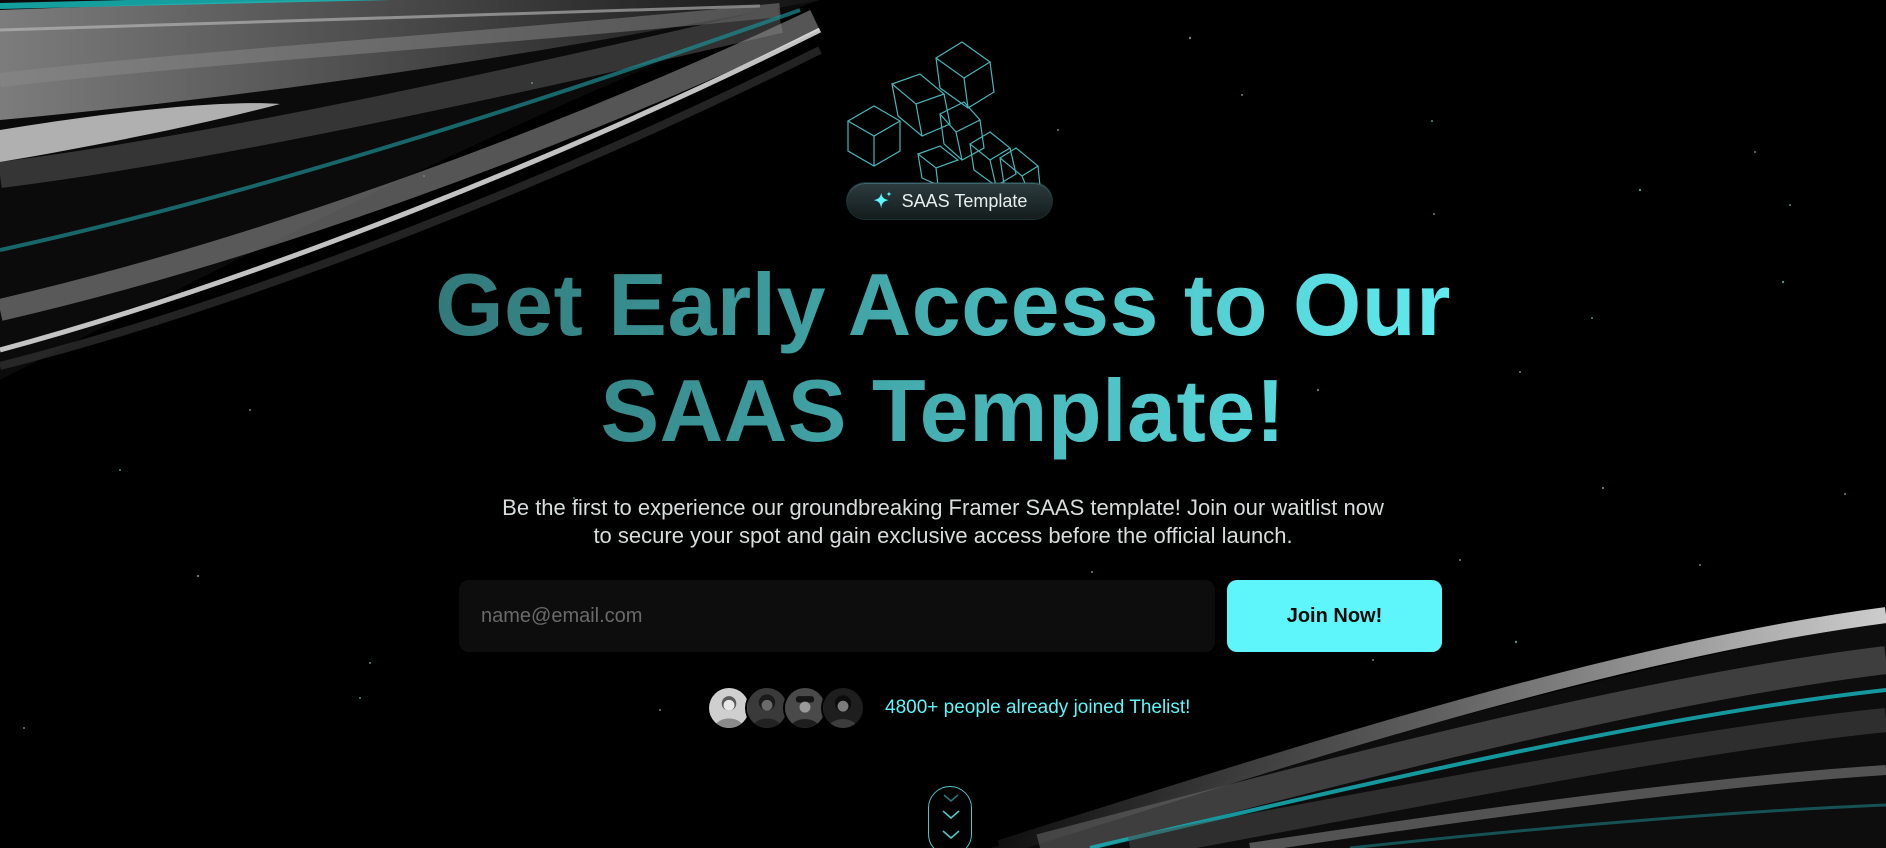 Image resolution: width=1886 pixels, height=848 pixels. What do you see at coordinates (837, 616) in the screenshot?
I see `email-input` at bounding box center [837, 616].